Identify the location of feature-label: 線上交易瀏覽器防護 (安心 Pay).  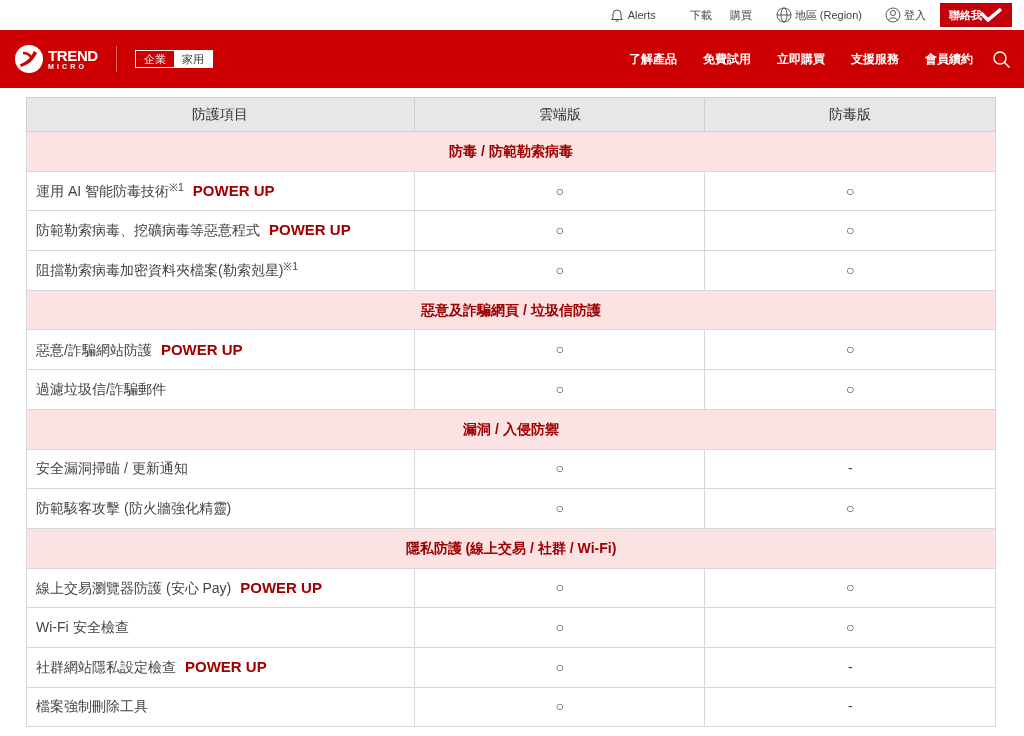
(134, 587).